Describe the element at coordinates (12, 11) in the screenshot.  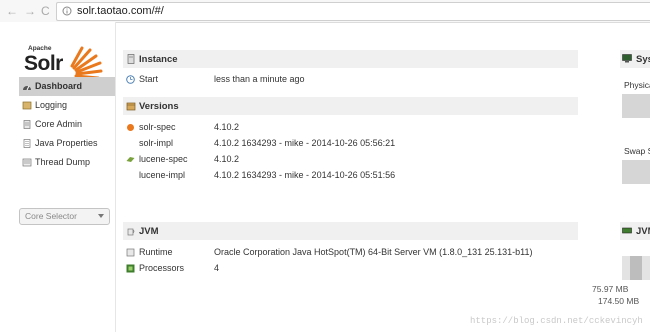
I see `back-icon: ←` at that location.